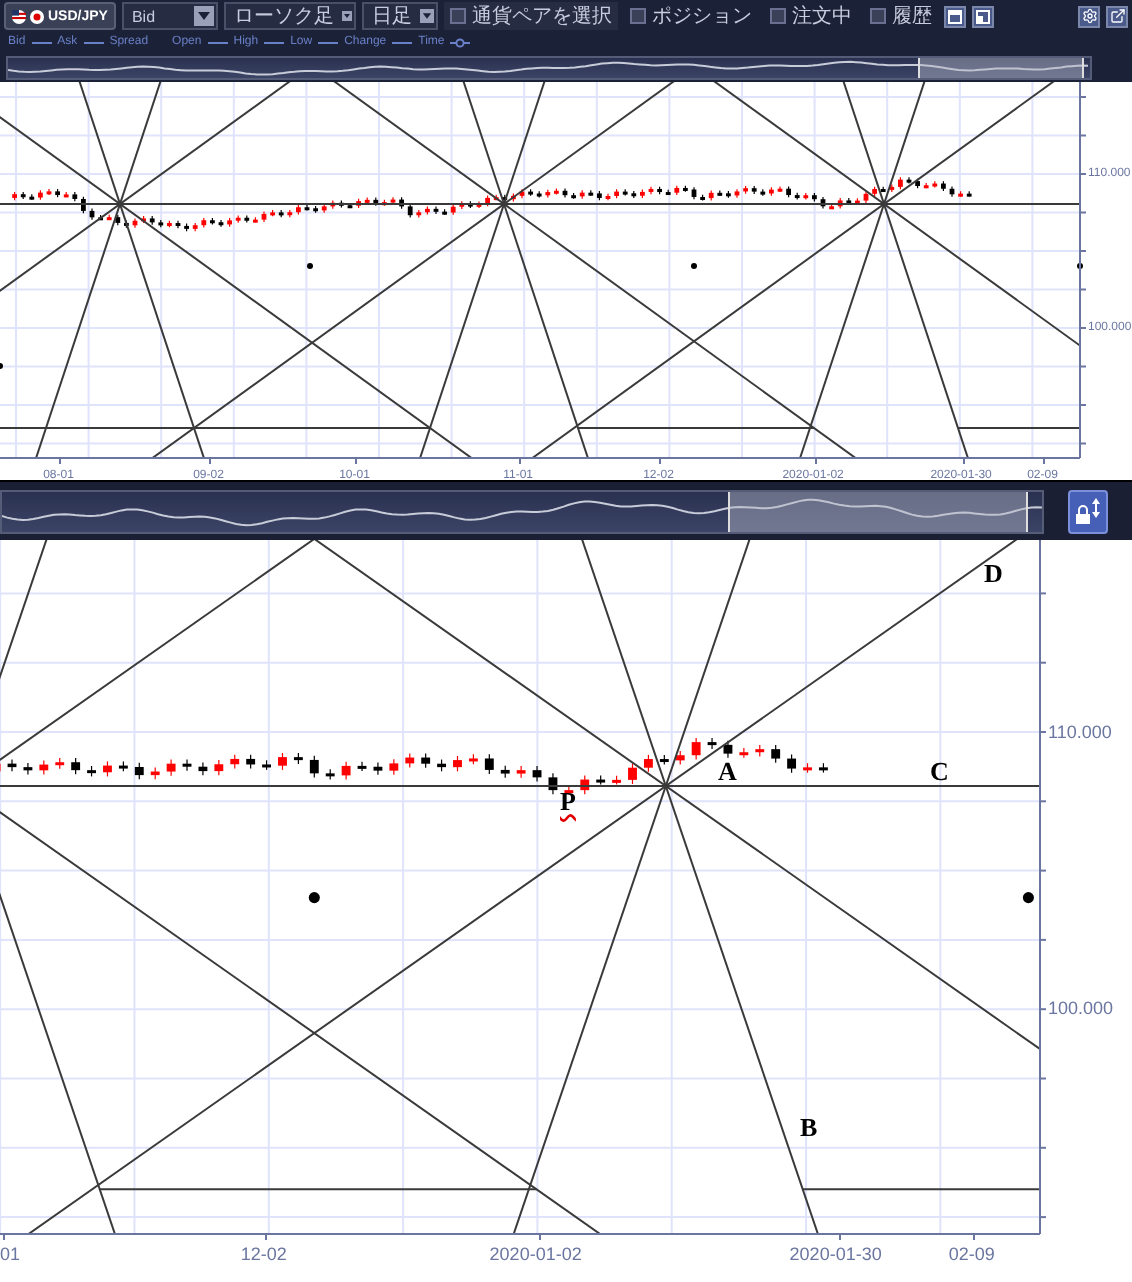 This screenshot has width=1132, height=1282. What do you see at coordinates (289, 16) in the screenshot?
I see `chart-type-select: ローソク足` at bounding box center [289, 16].